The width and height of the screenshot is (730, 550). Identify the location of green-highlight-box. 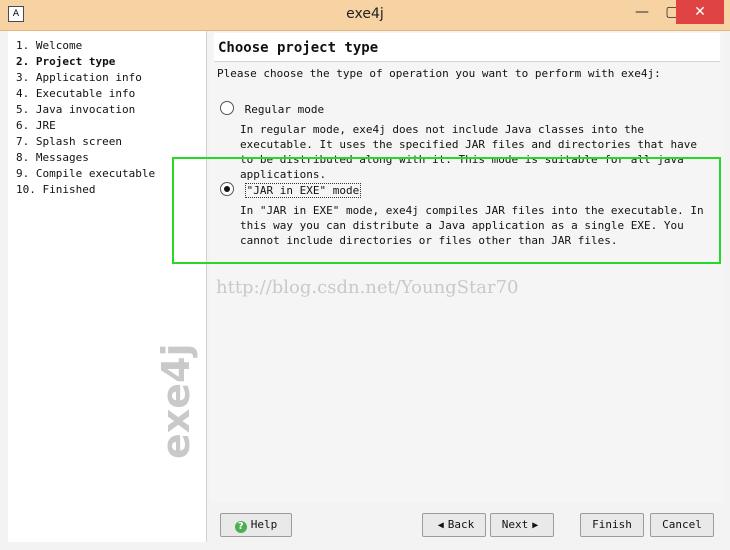
(446, 210).